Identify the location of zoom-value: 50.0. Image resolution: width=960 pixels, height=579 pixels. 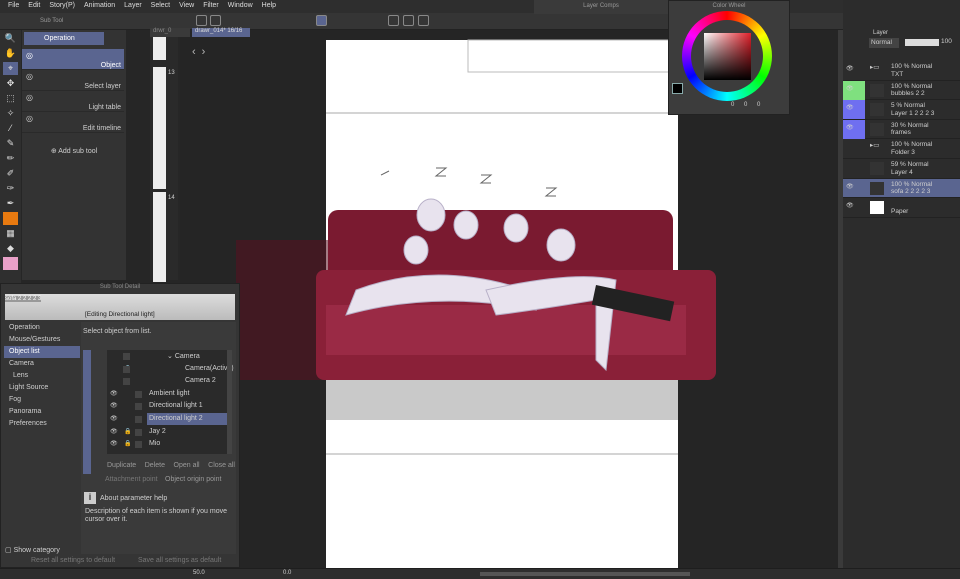
(199, 573).